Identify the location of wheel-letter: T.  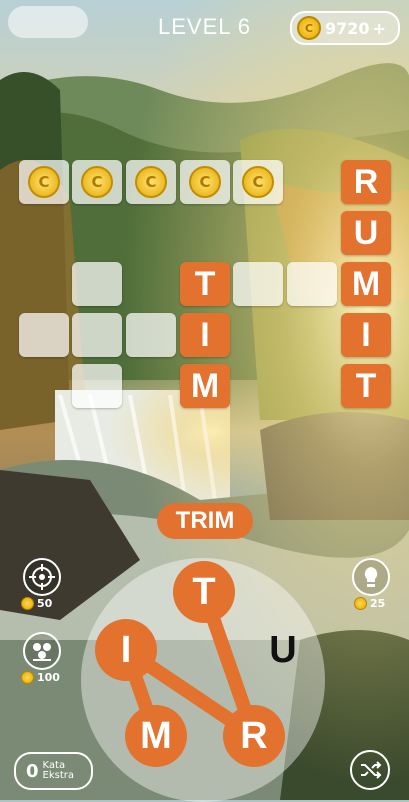
(204, 592).